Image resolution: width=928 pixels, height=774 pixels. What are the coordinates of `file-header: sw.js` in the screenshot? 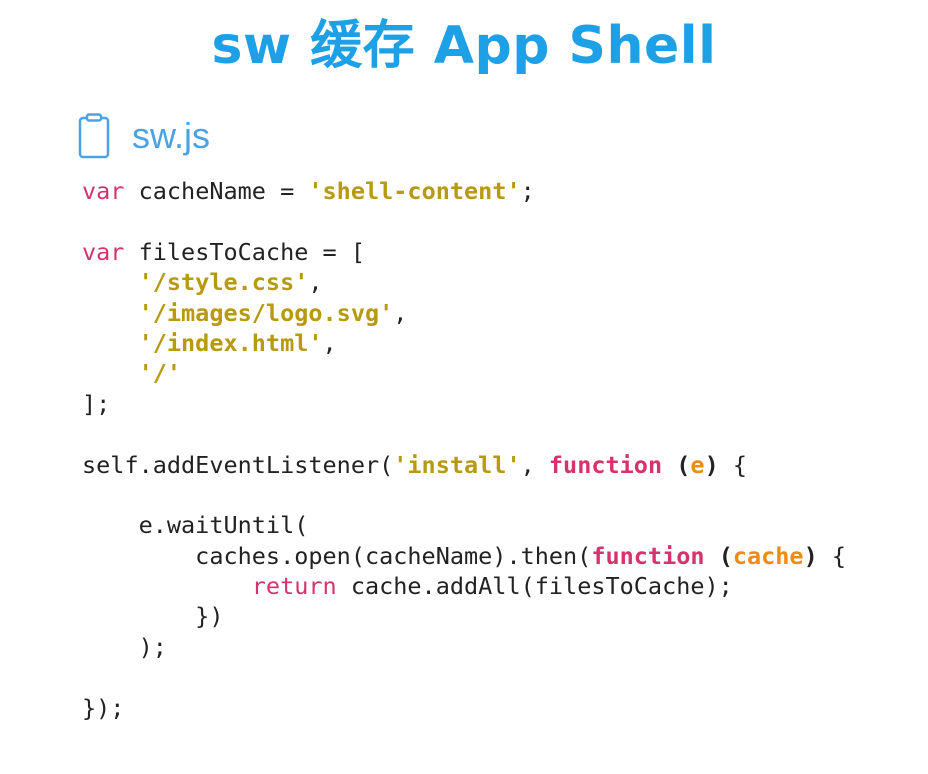 It's located at (144, 136).